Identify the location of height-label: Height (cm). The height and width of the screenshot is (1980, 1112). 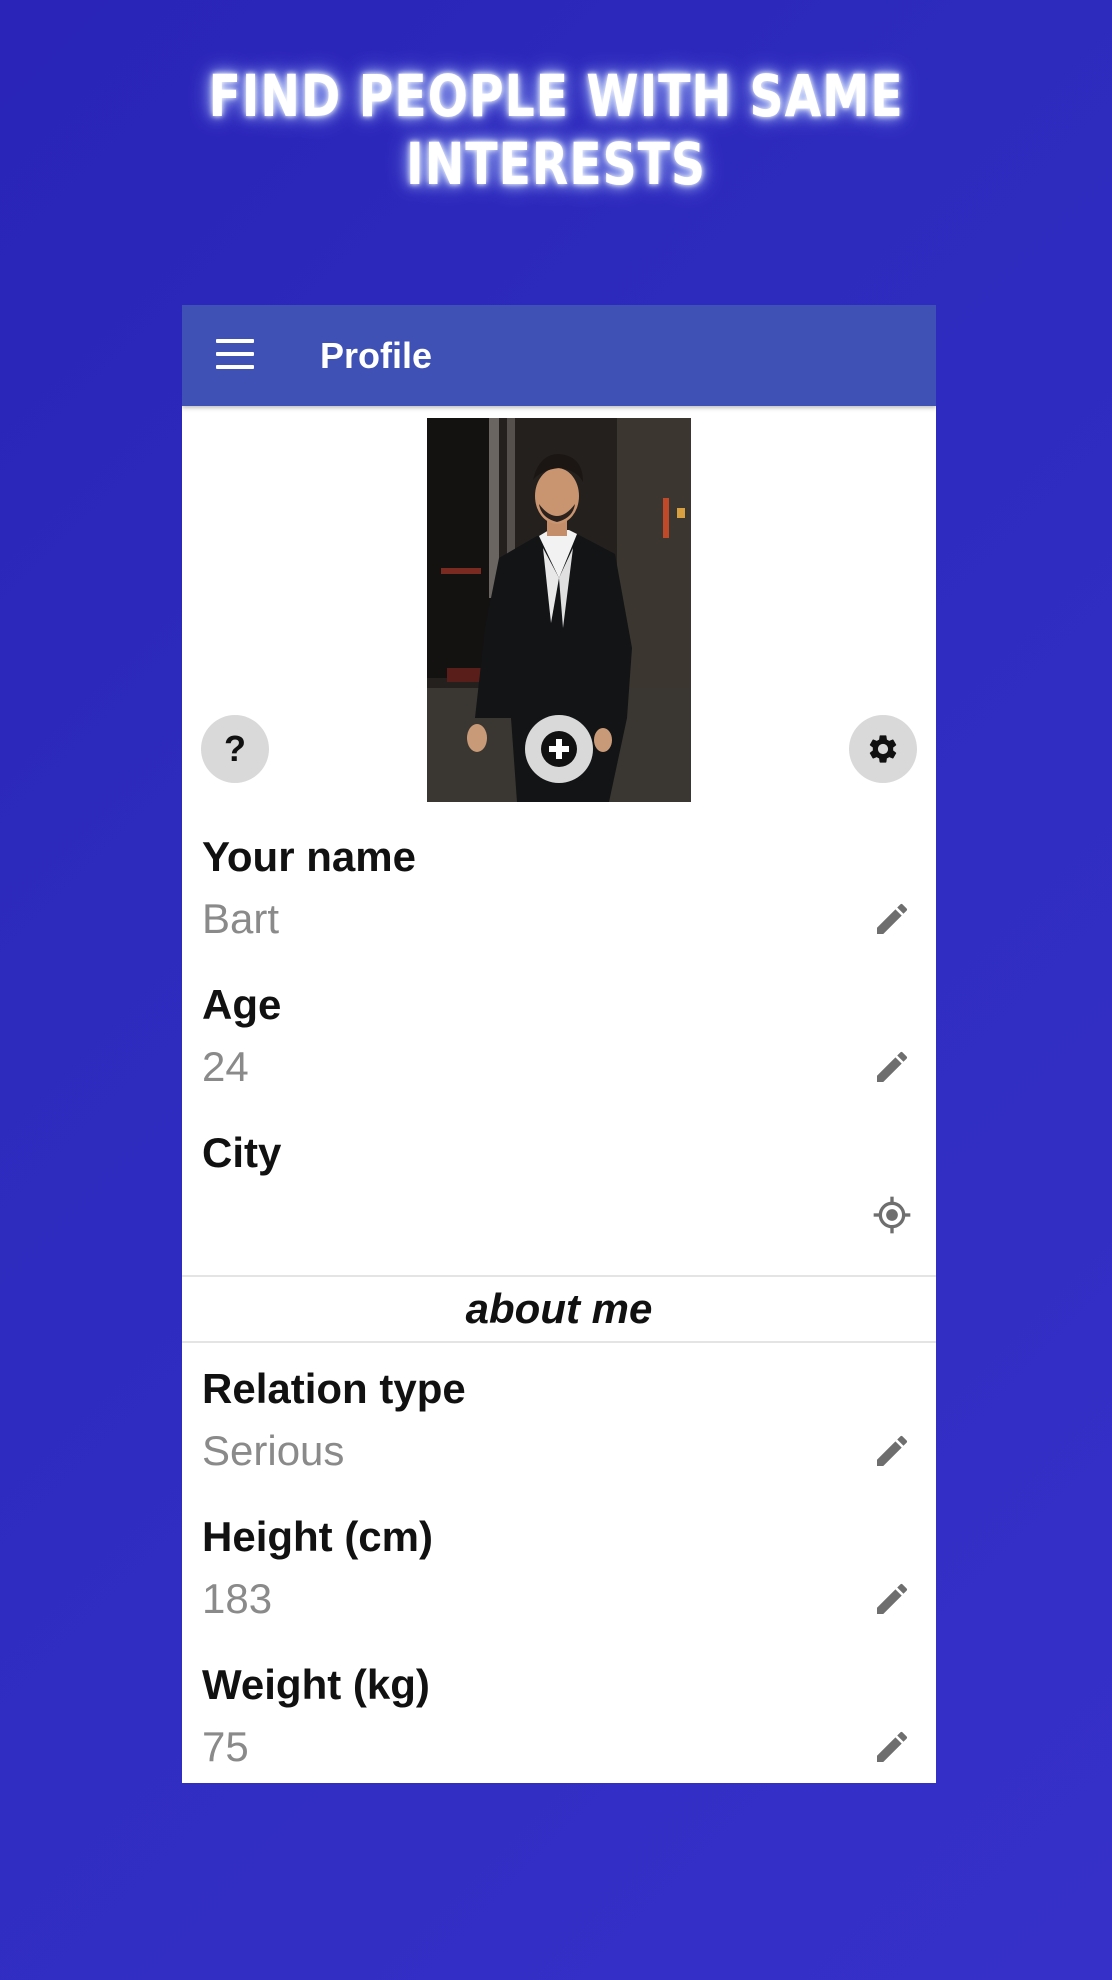
(317, 1536).